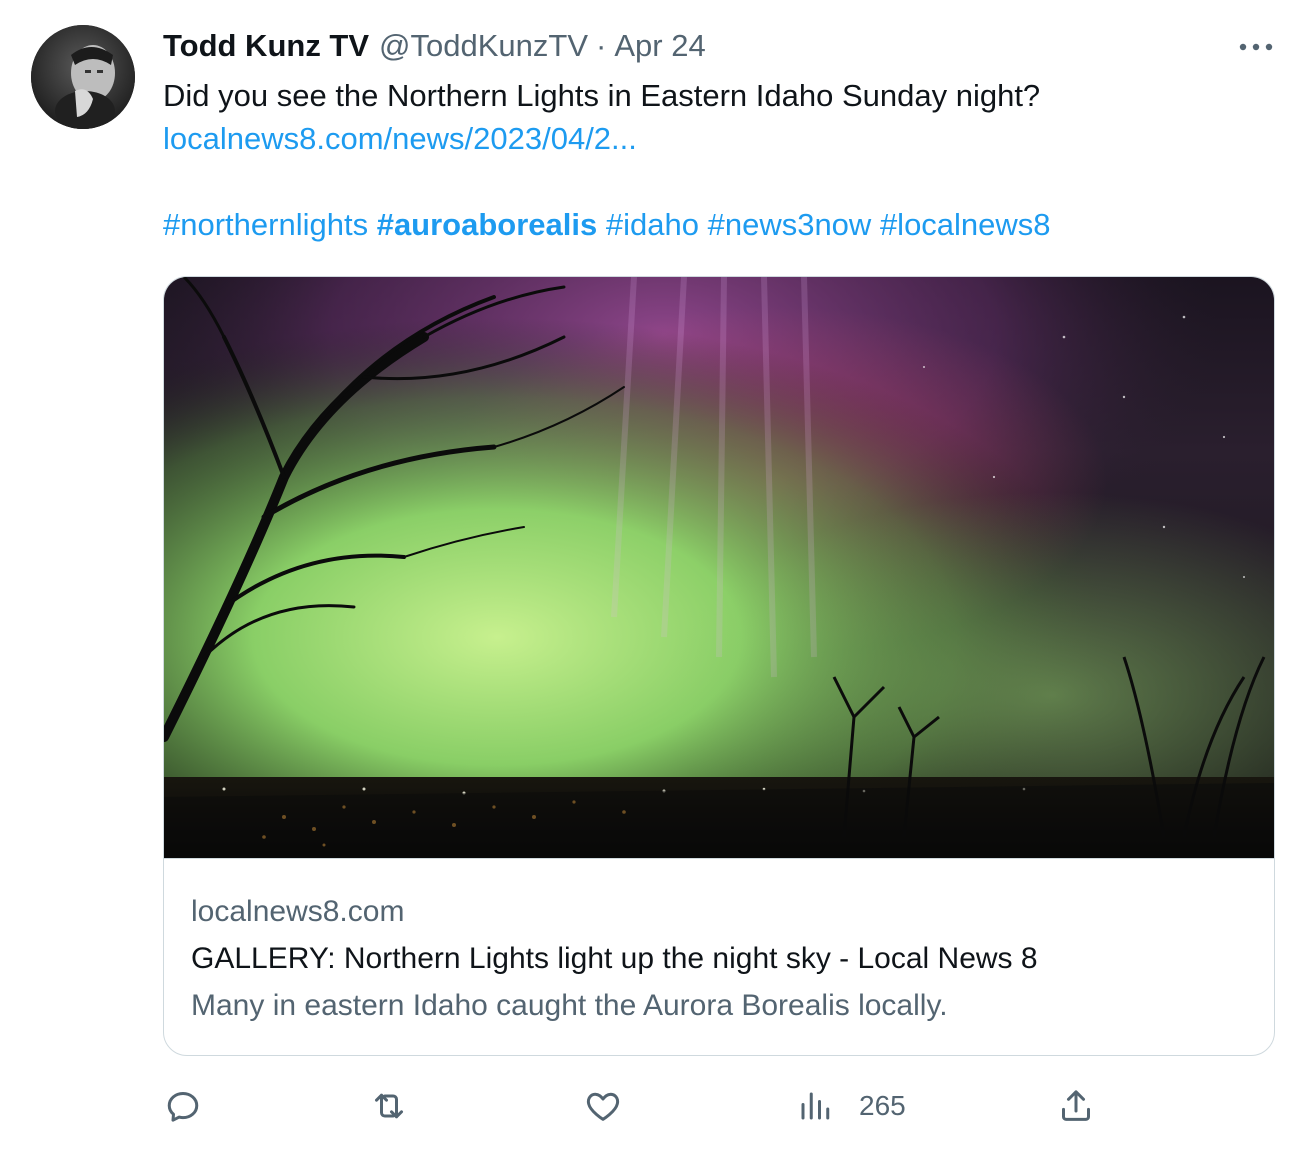 Image resolution: width=1310 pixels, height=1152 pixels. I want to click on hashtag-news3now: #news3now, so click(790, 224).